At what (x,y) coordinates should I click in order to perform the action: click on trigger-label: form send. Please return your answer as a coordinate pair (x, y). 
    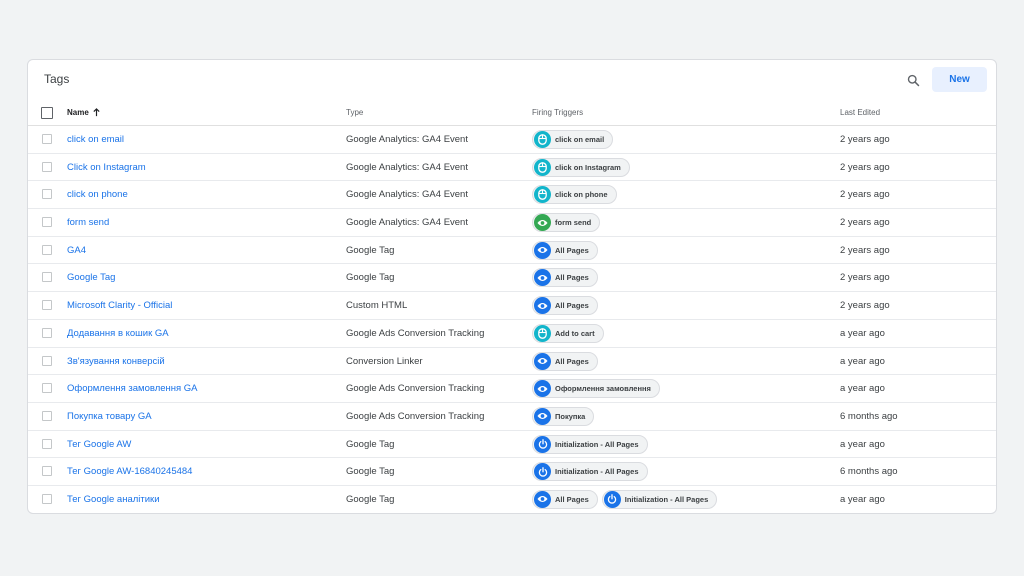
    Looking at the image, I should click on (573, 223).